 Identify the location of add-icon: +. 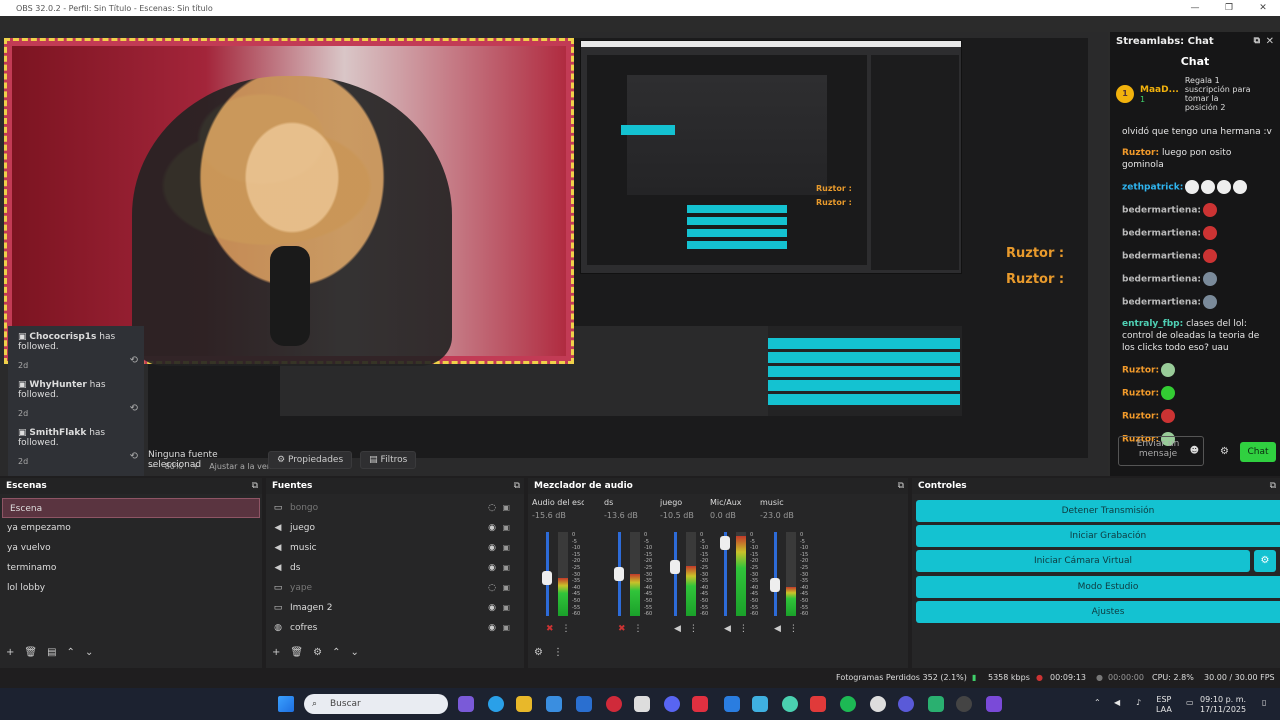
(276, 652).